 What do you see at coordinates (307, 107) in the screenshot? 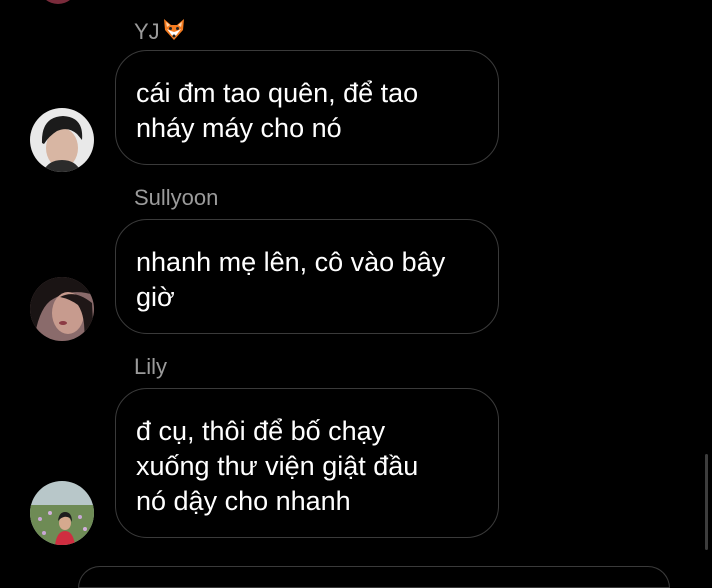
I see `message-bubble: cái đm tao quên, để tao nháy máy cho nó` at bounding box center [307, 107].